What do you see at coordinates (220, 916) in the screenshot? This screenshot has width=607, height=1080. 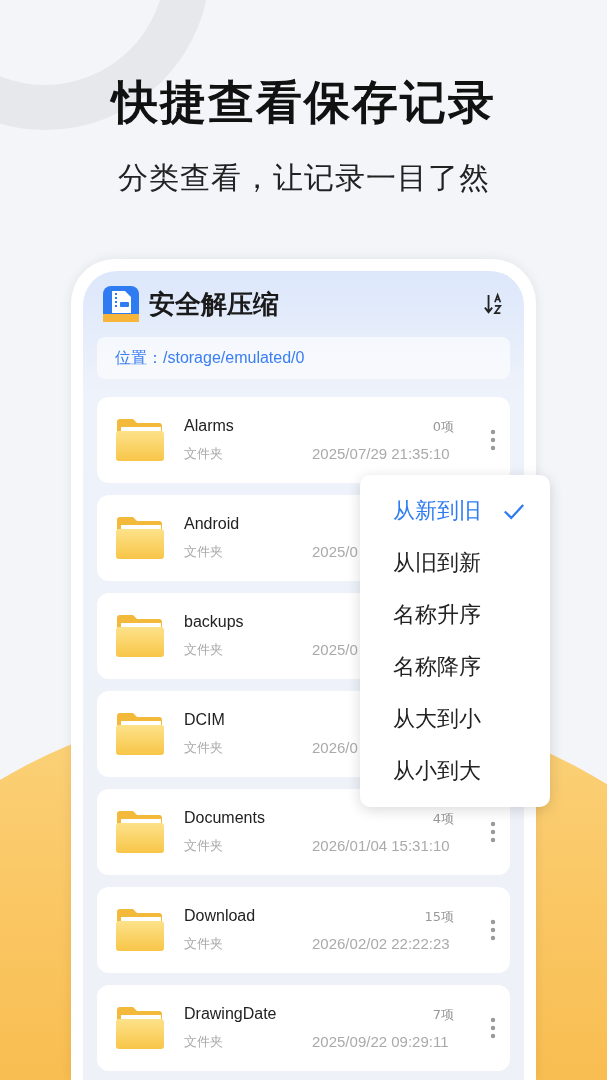 I see `folder-name: Download` at bounding box center [220, 916].